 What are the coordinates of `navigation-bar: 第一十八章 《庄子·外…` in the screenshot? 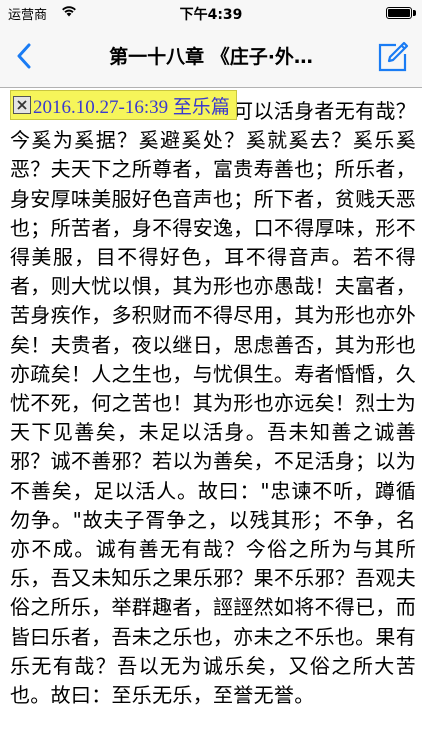 It's located at (211, 56).